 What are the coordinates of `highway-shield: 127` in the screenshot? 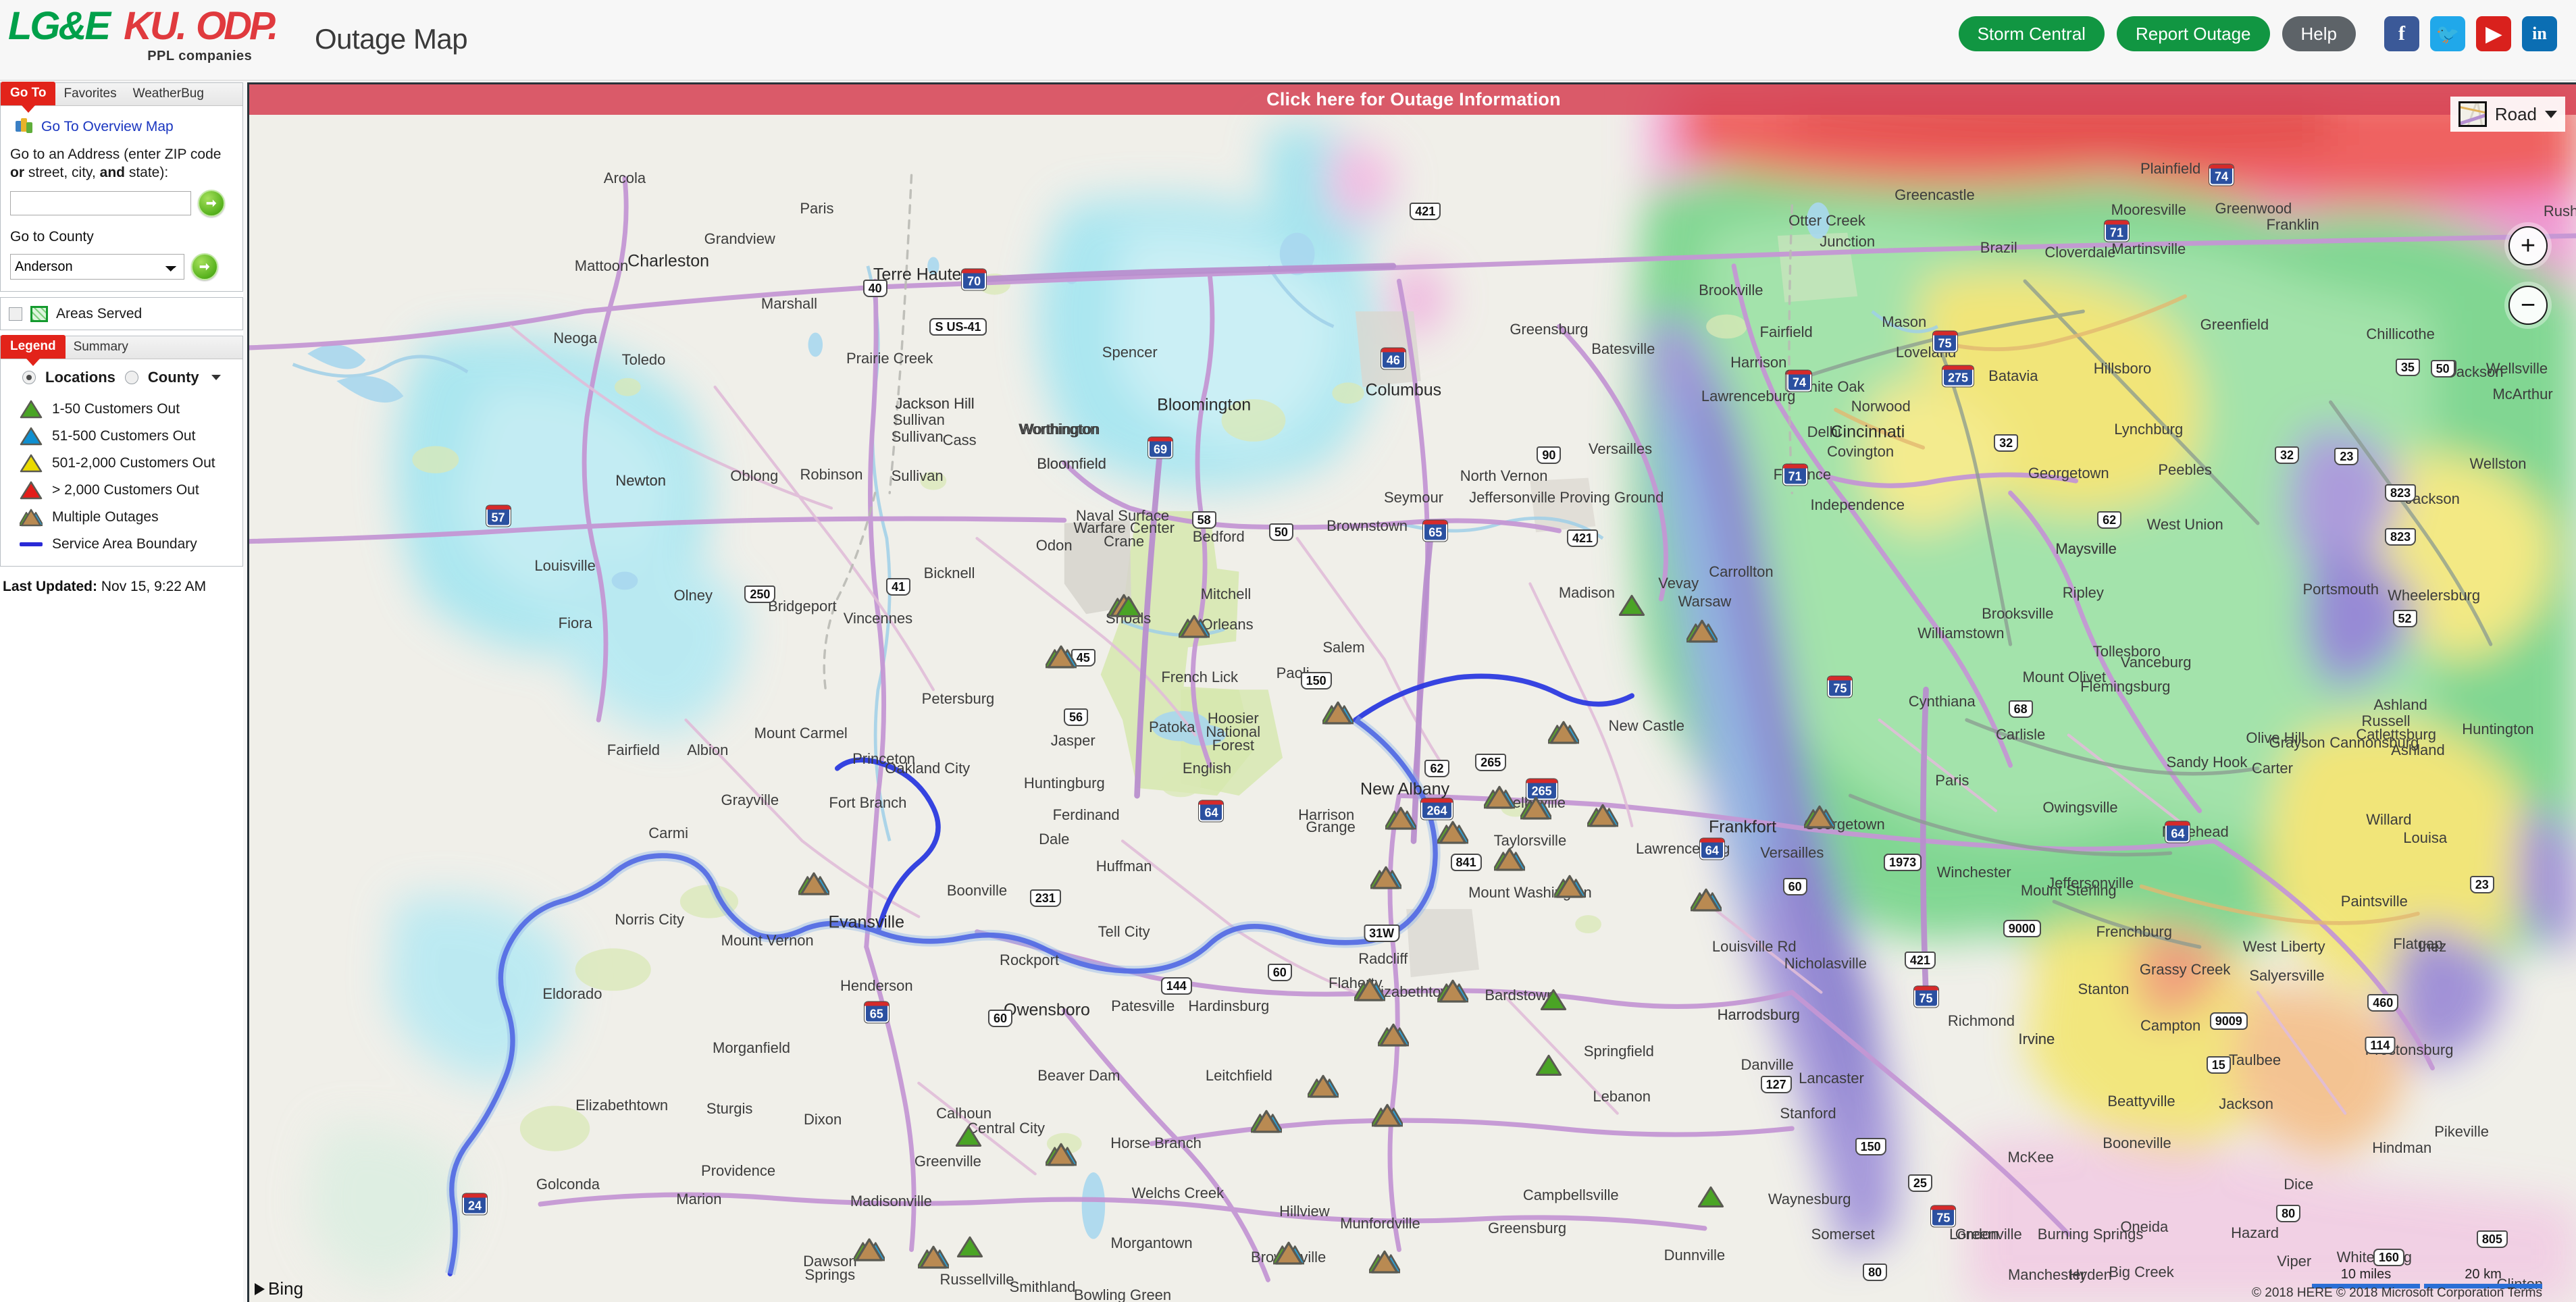 It's located at (1776, 1085).